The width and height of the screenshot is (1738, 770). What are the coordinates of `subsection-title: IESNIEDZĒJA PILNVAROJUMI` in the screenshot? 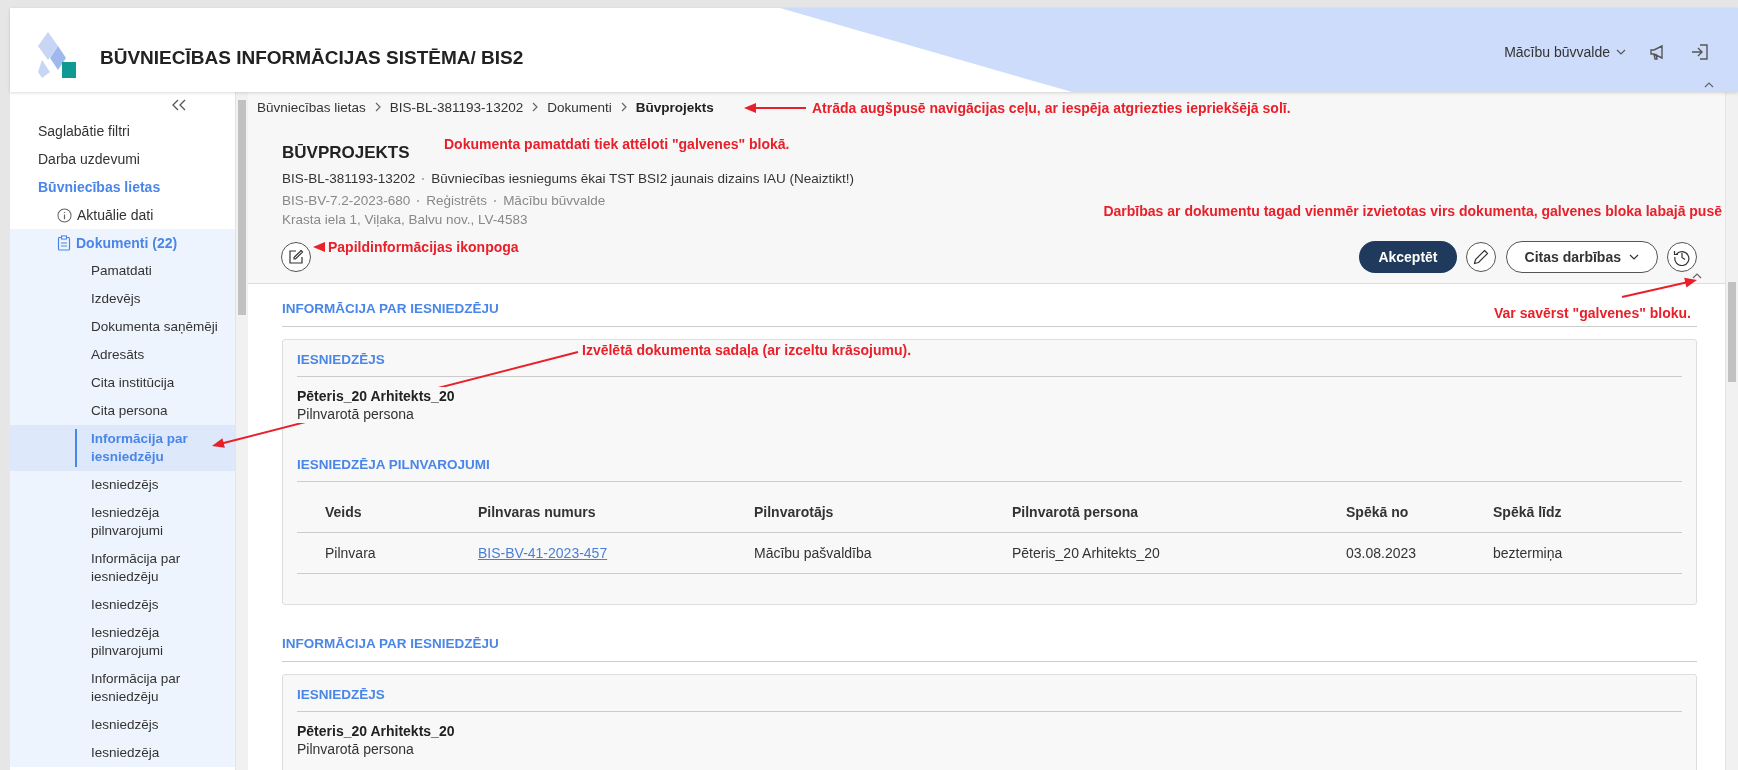 It's located at (989, 467).